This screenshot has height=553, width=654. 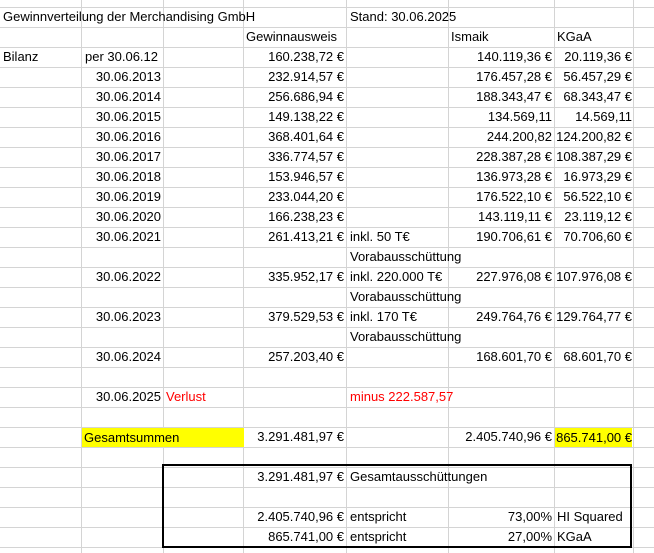 I want to click on row-ismaik: 228.387,28 €, so click(x=500, y=157).